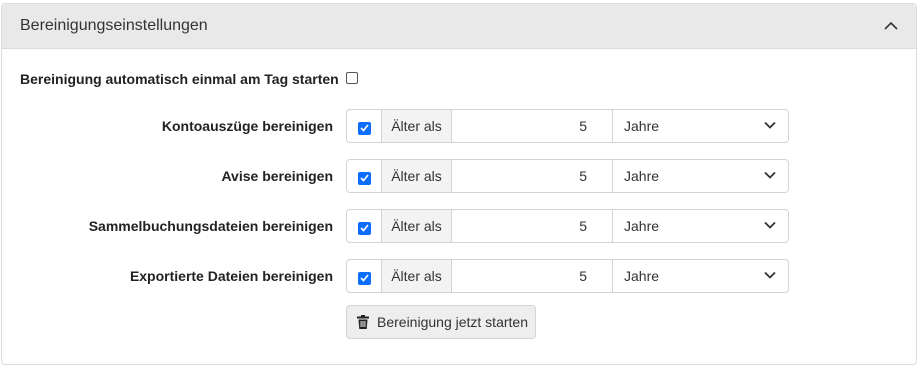 The width and height of the screenshot is (923, 370). I want to click on cleanup-row-kontoauszuege: Älter als 5 Jahre, so click(567, 126).